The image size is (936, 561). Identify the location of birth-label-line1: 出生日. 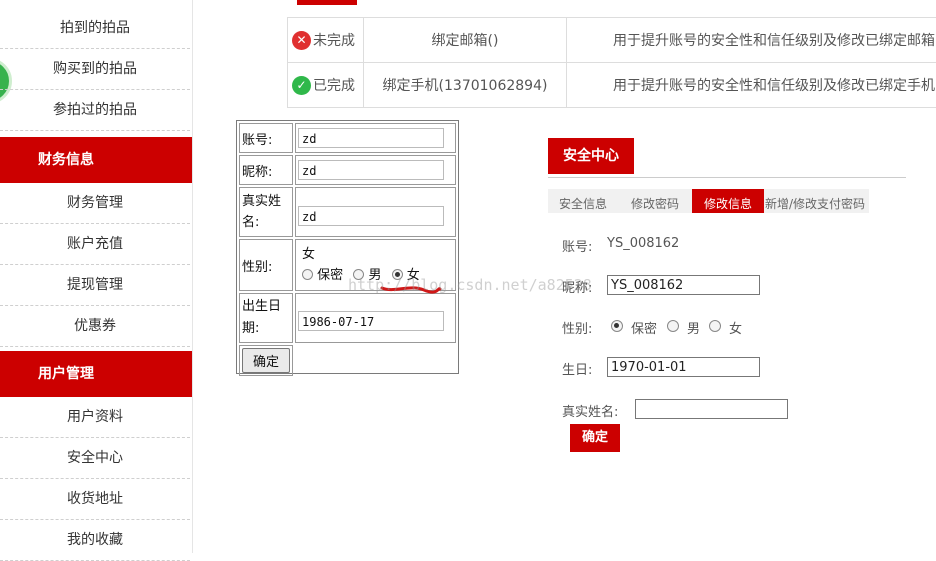
(261, 306).